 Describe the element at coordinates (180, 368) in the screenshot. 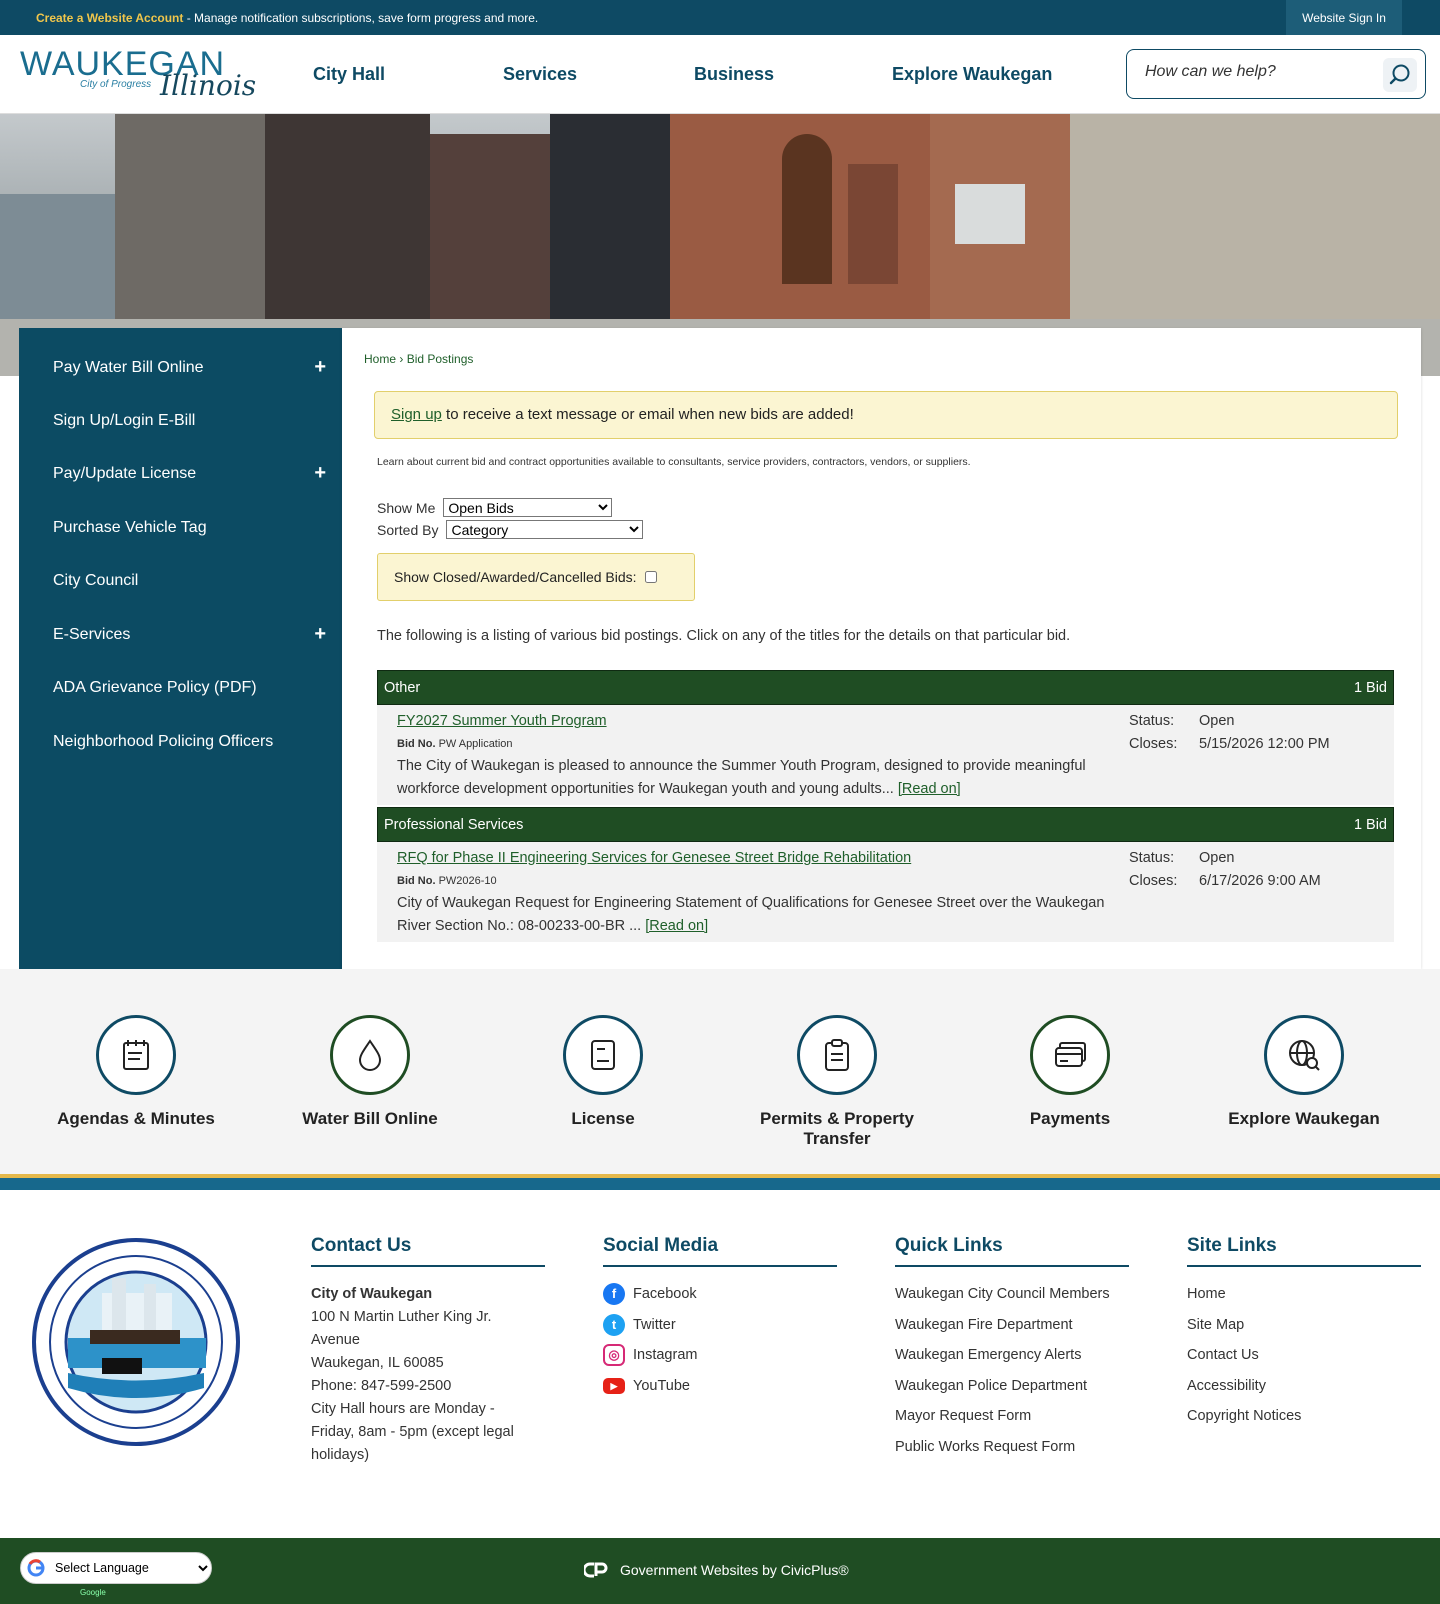

I see `sidebar-item-pay-water-bill: Pay Water Bill Online +` at that location.